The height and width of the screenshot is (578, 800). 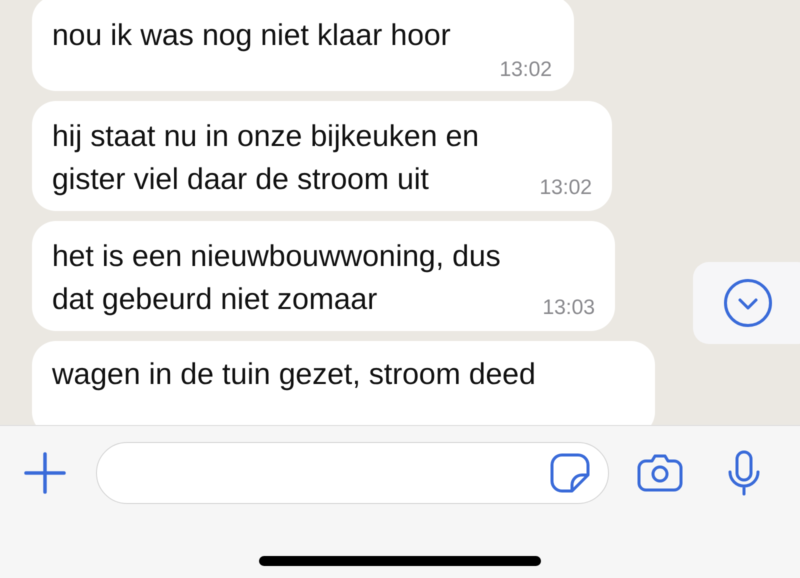 What do you see at coordinates (265, 158) in the screenshot?
I see `message-text: hij staat nu in onze bijkeuken en gister viel daar de stroom uit` at bounding box center [265, 158].